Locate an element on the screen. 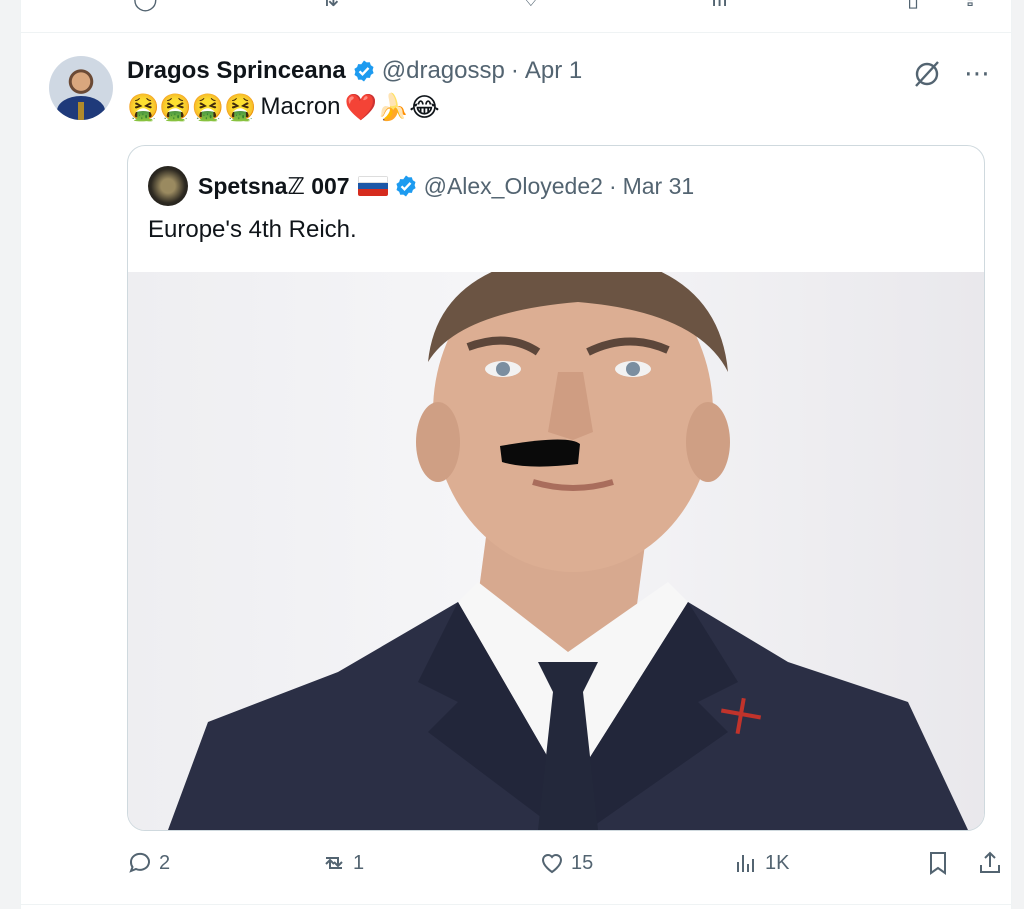 This screenshot has height=909, width=1024. tweet-top-actions: ⋯ is located at coordinates (951, 73).